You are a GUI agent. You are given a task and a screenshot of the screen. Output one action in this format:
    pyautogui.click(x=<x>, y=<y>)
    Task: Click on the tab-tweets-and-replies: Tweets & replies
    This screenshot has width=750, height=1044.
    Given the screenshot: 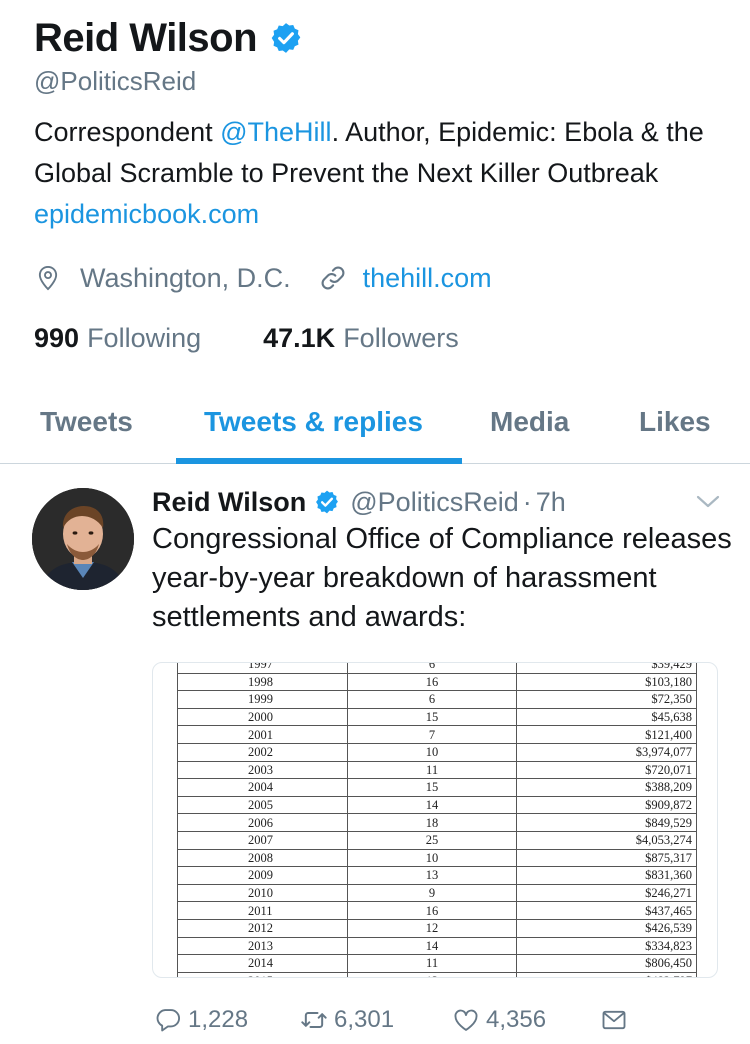 What is the action you would take?
    pyautogui.click(x=313, y=422)
    